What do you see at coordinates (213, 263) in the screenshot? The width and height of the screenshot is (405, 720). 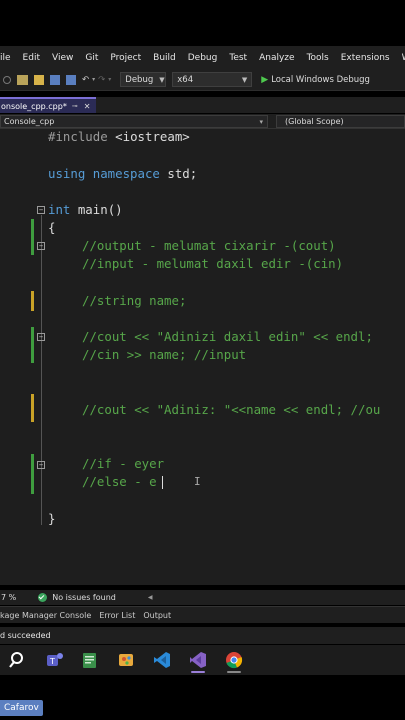 I see `code-comment-input: //input - melumat daxil edir -(cin)` at bounding box center [213, 263].